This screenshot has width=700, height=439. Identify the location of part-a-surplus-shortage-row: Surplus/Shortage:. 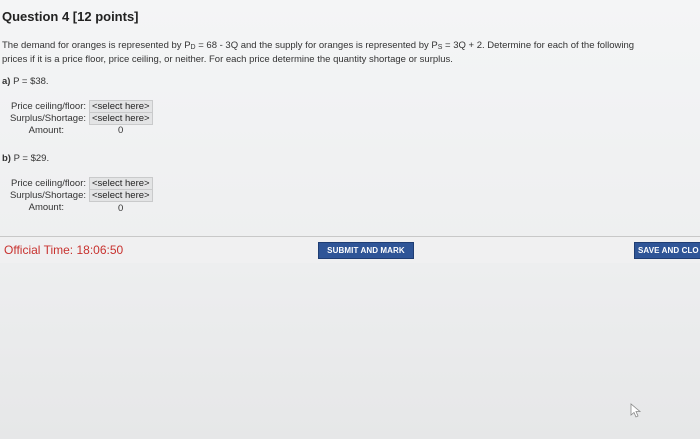
(44, 119).